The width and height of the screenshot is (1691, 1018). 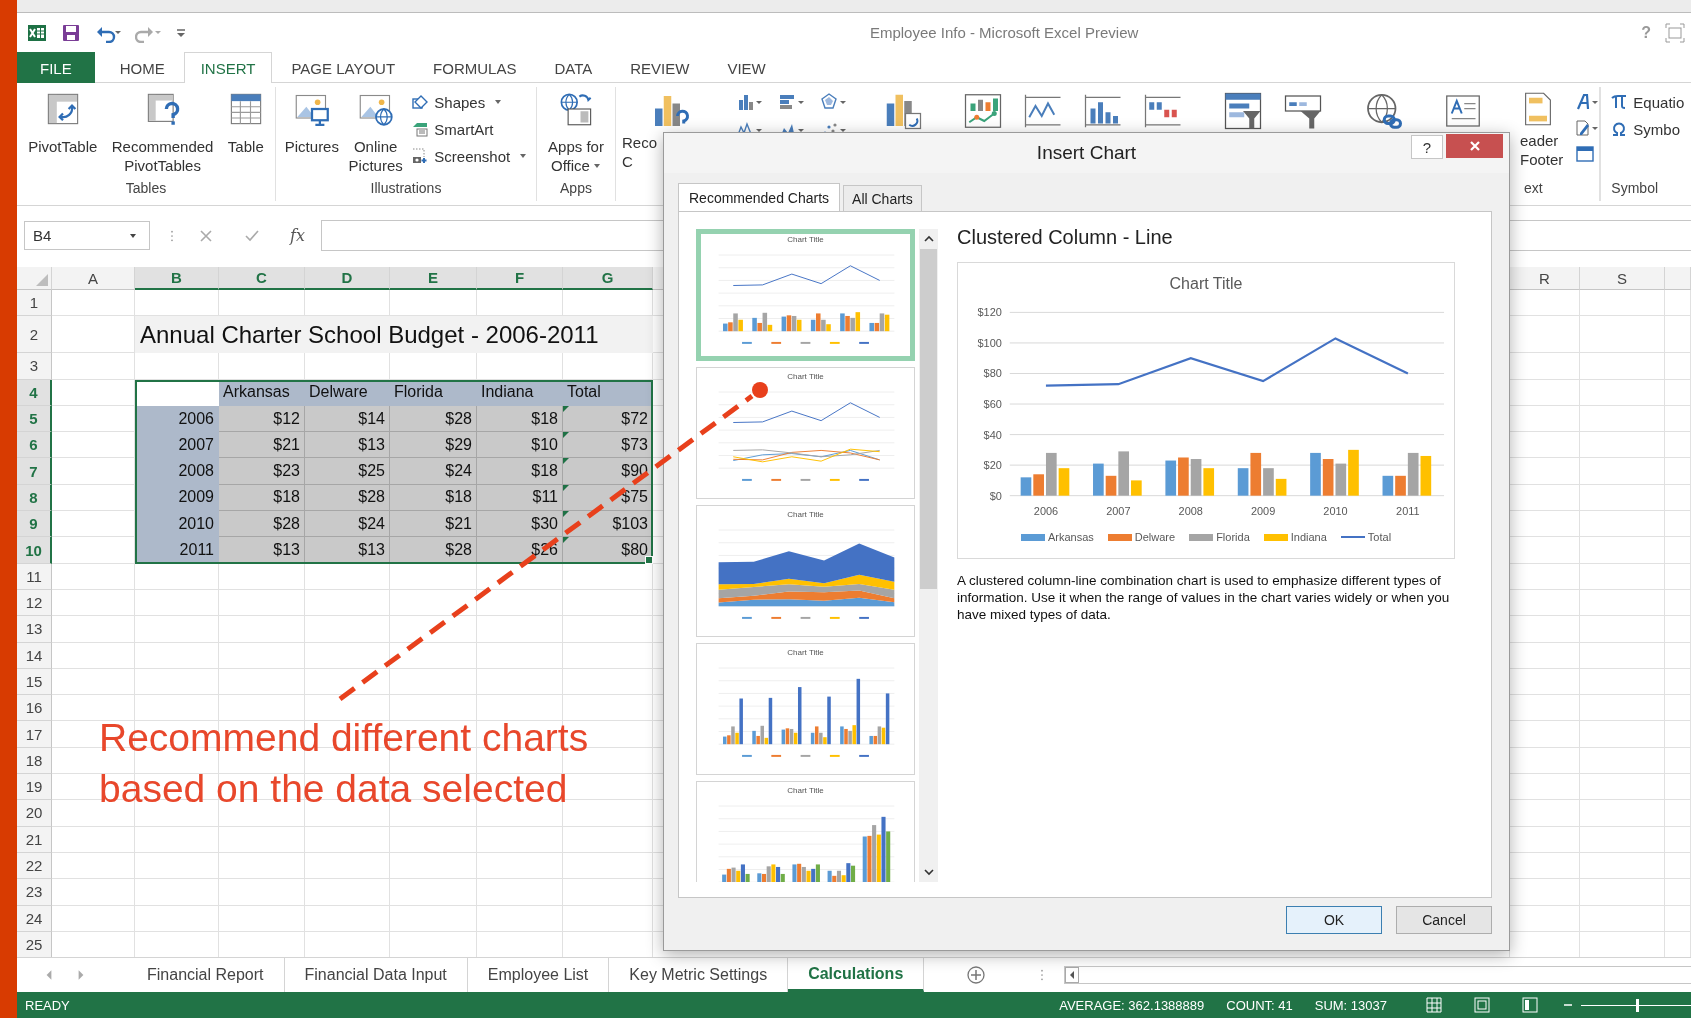 I want to click on legend-label: Indiana, so click(x=1308, y=537).